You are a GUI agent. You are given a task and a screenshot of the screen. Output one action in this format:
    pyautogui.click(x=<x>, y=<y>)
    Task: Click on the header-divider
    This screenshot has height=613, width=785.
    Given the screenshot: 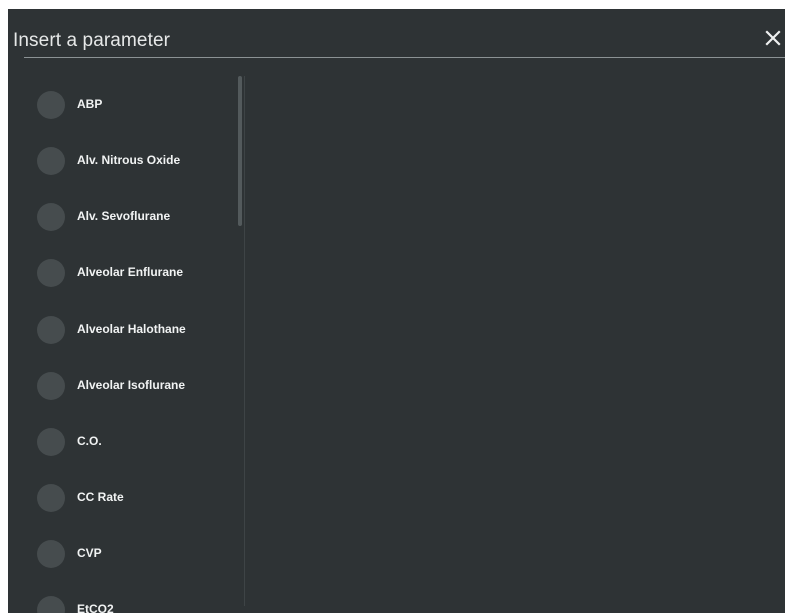 What is the action you would take?
    pyautogui.click(x=404, y=57)
    